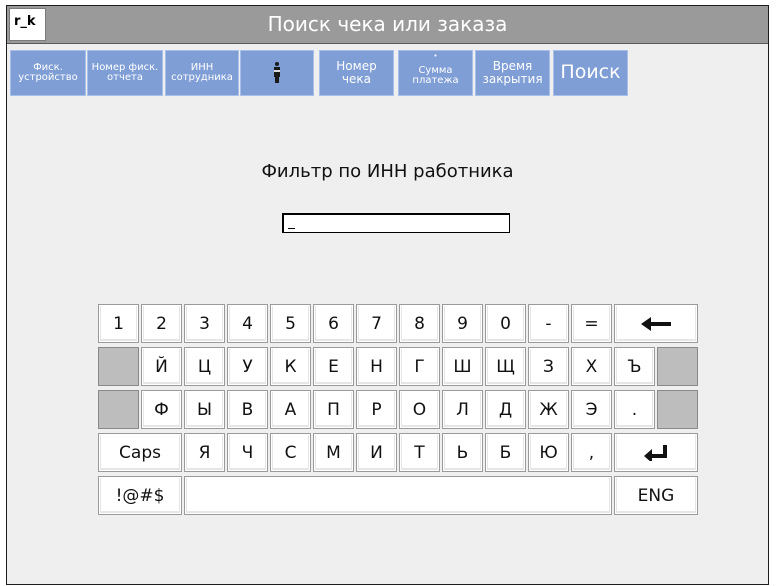 The height and width of the screenshot is (586, 776). Describe the element at coordinates (356, 73) in the screenshot. I see `receipt-number-button: Номер чека` at that location.